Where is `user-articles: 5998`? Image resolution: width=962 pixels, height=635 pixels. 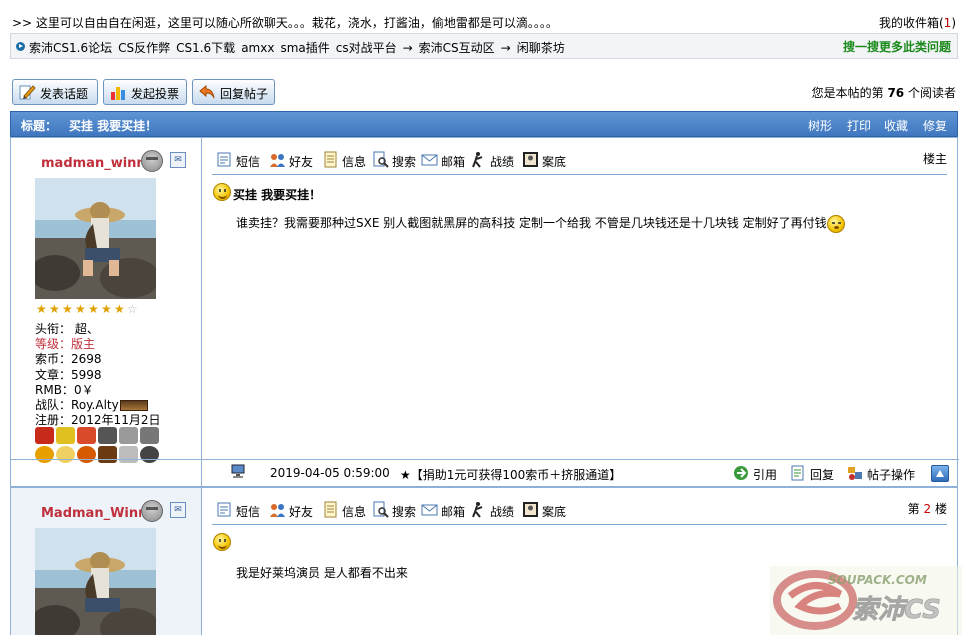 user-articles: 5998 is located at coordinates (86, 374).